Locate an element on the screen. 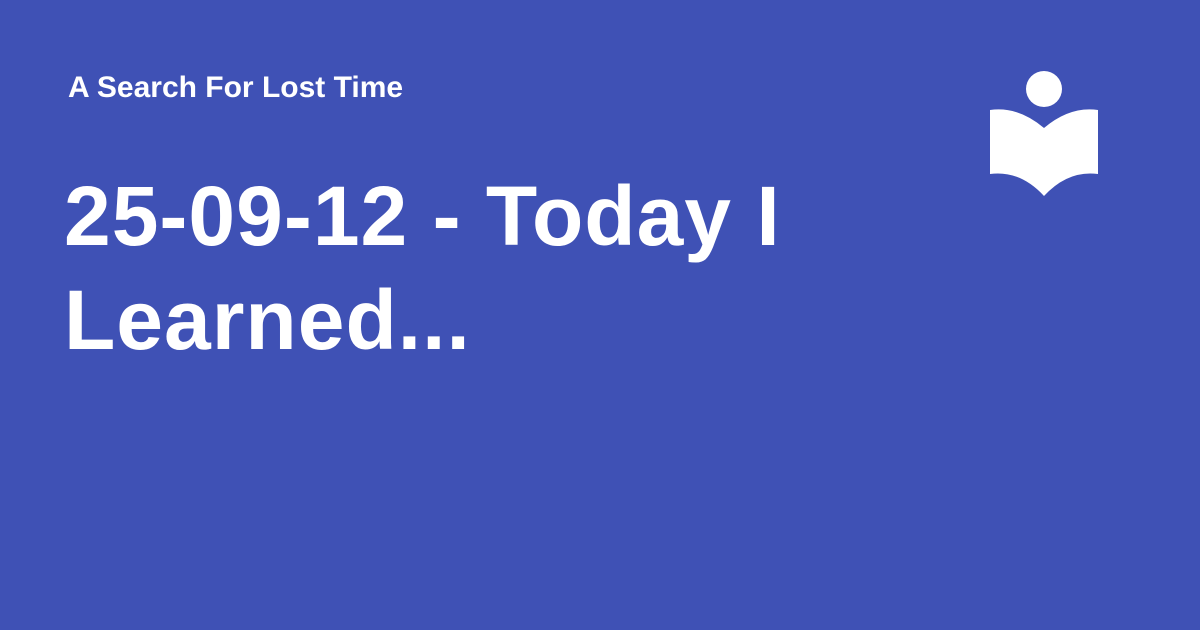 The image size is (1200, 630). open-book-shape is located at coordinates (1044, 152).